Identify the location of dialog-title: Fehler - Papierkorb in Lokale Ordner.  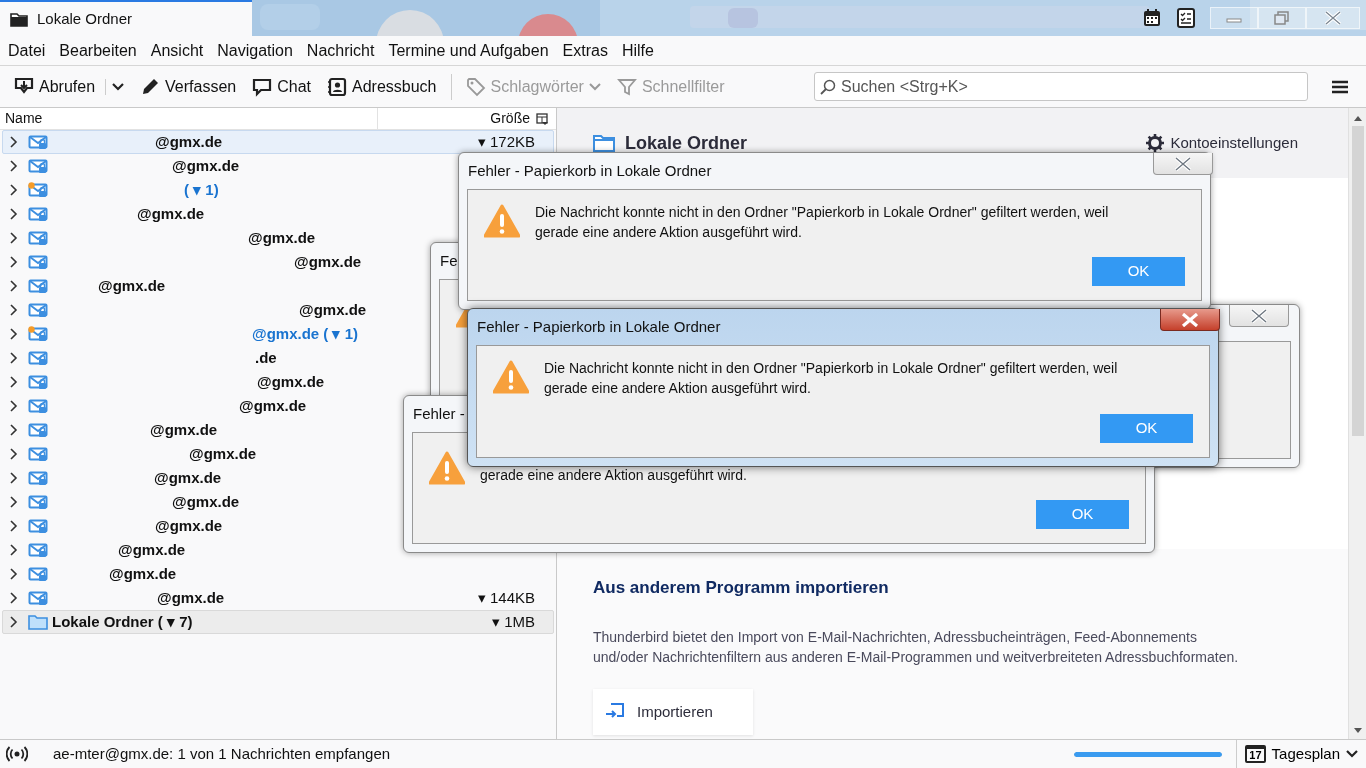
(590, 170).